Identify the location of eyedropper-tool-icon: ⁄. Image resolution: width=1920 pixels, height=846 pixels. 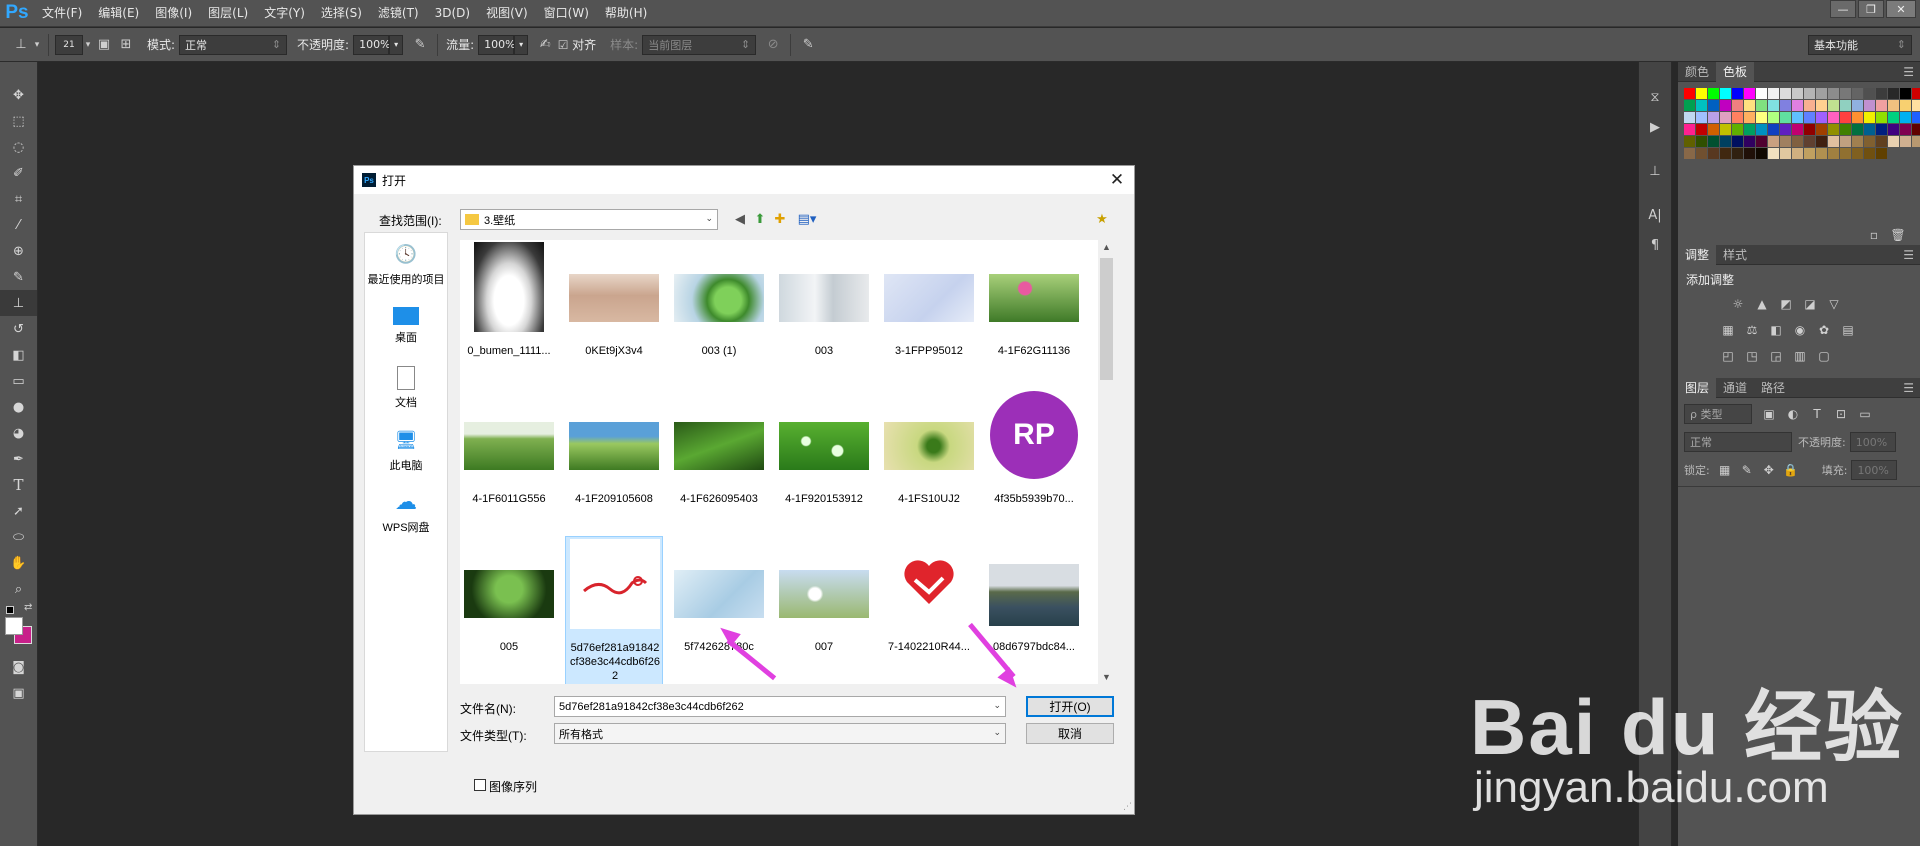
(18, 225).